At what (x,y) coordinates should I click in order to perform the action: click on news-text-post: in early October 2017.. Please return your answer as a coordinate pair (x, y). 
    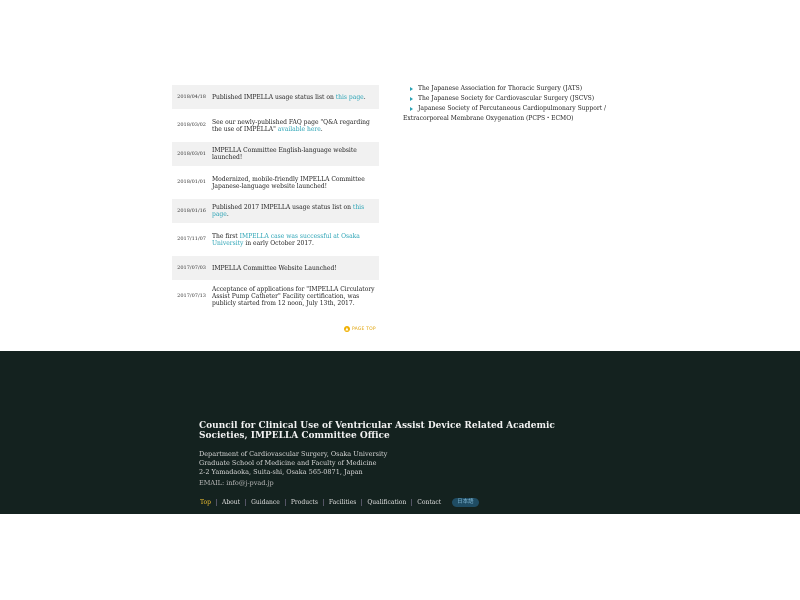
    Looking at the image, I should click on (278, 243).